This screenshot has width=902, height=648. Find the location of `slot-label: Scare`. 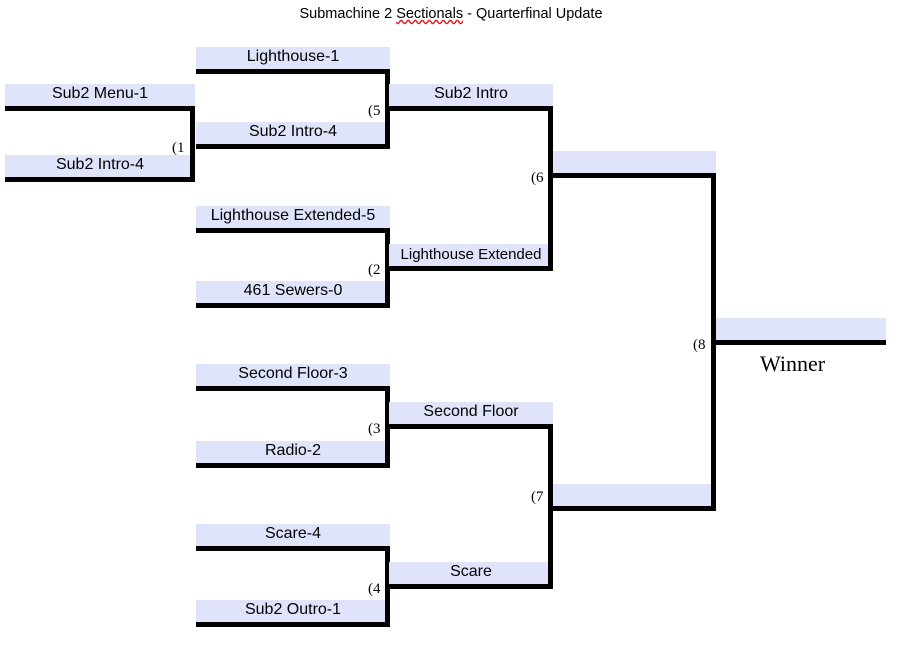

slot-label: Scare is located at coordinates (471, 571).